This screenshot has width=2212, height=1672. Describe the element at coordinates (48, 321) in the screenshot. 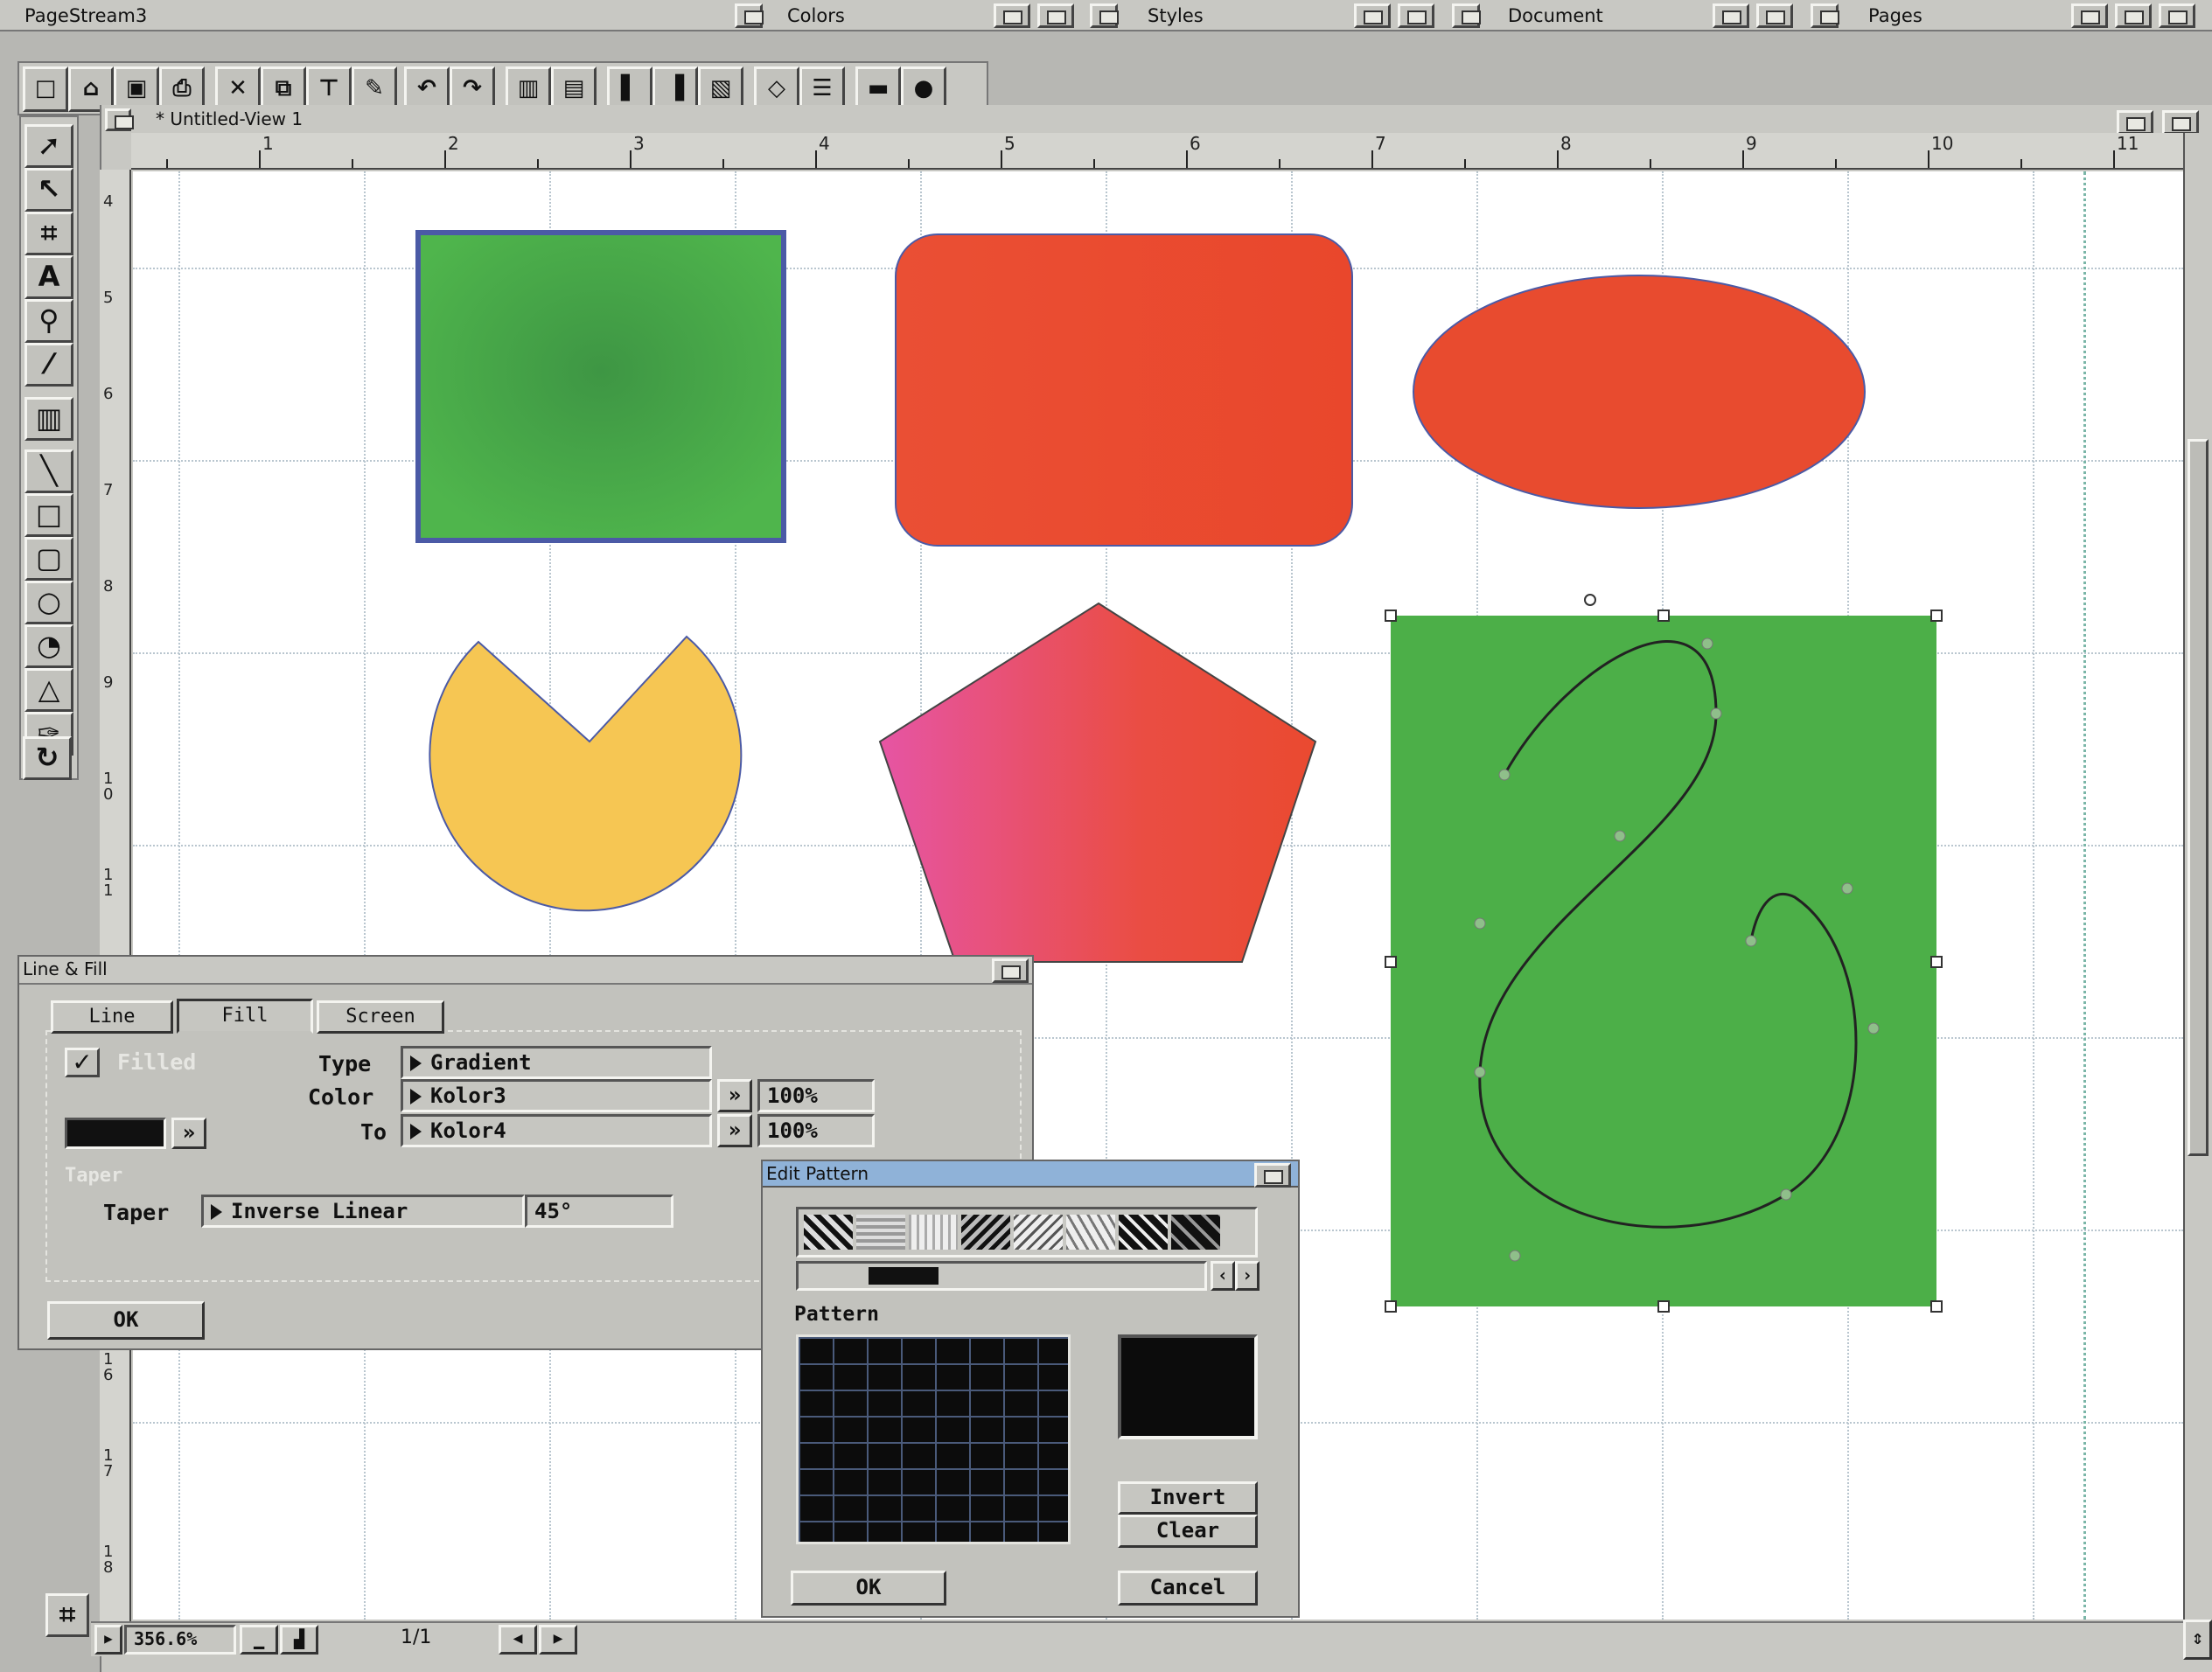

I see `zoom-tool-icon: ⚲` at that location.